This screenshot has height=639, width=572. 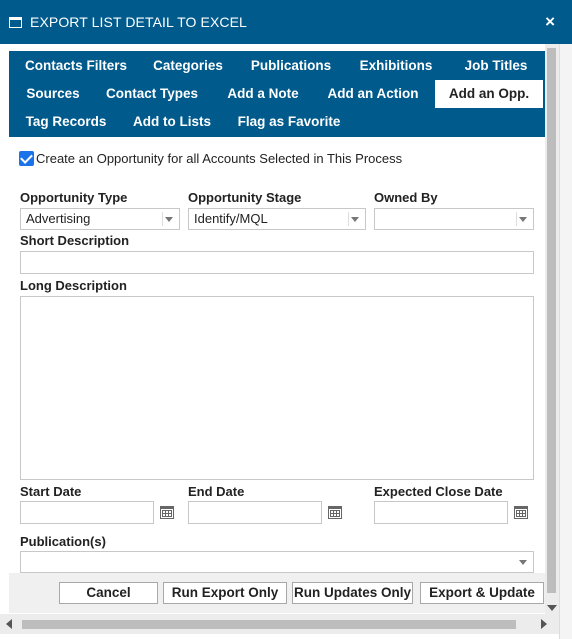 What do you see at coordinates (441, 512) in the screenshot?
I see `expected-close-date-input` at bounding box center [441, 512].